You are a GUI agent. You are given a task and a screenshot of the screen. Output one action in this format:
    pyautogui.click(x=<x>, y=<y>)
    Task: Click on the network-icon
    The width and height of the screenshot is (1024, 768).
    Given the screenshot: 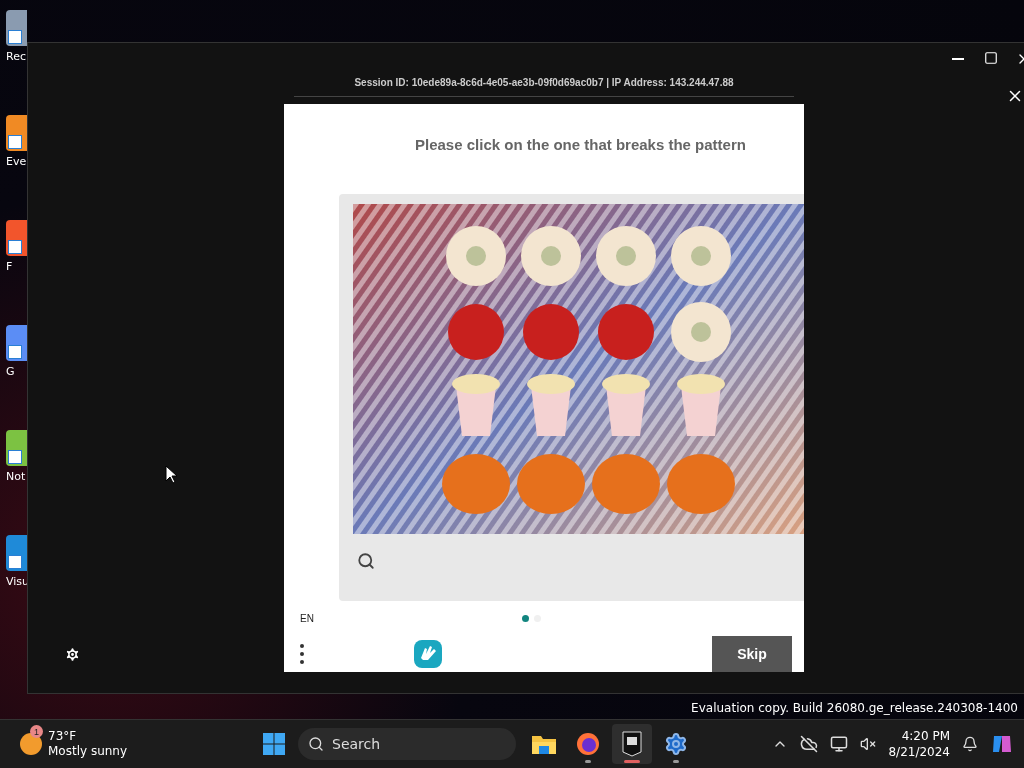 What is the action you would take?
    pyautogui.click(x=839, y=744)
    